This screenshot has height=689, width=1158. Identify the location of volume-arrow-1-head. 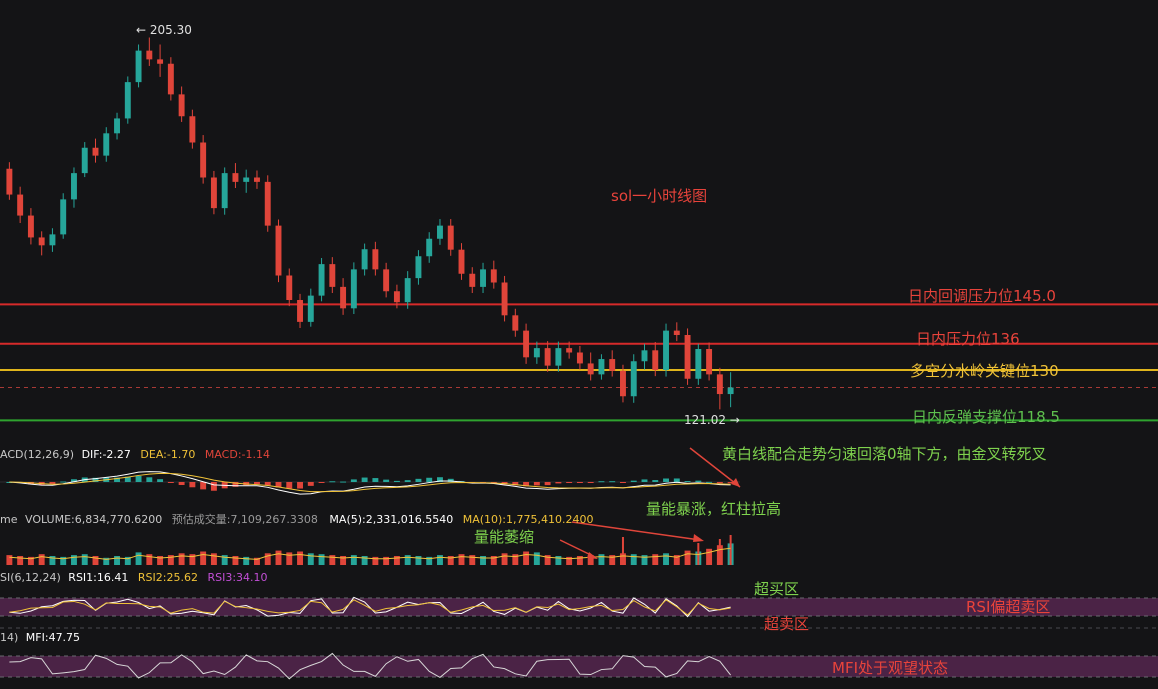
(698, 538).